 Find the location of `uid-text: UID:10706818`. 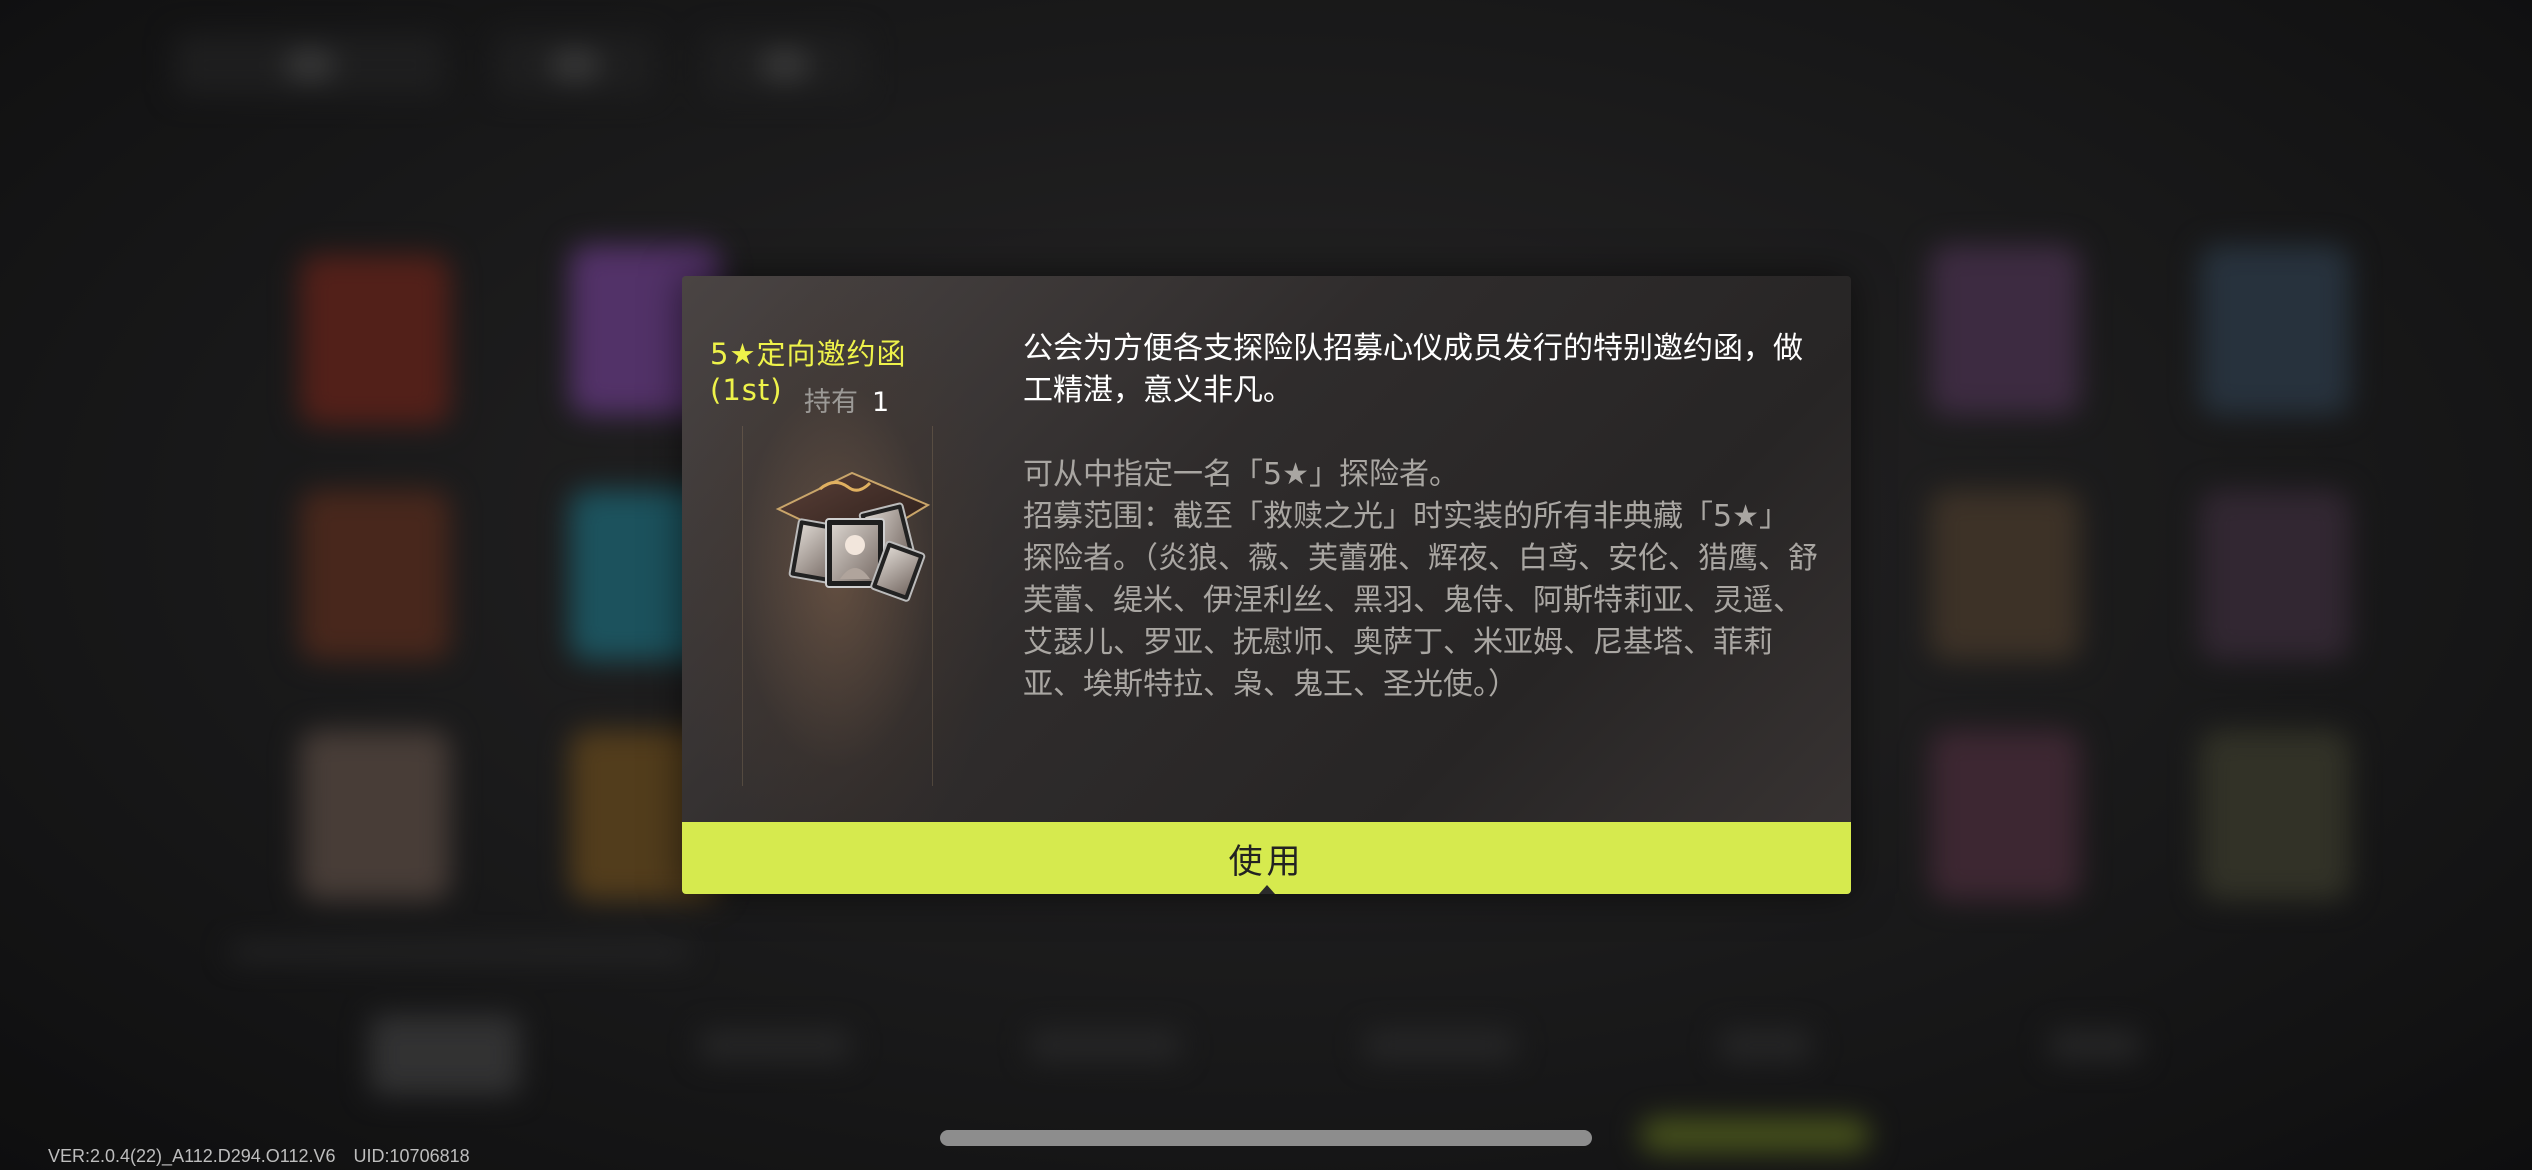

uid-text: UID:10706818 is located at coordinates (411, 1156).